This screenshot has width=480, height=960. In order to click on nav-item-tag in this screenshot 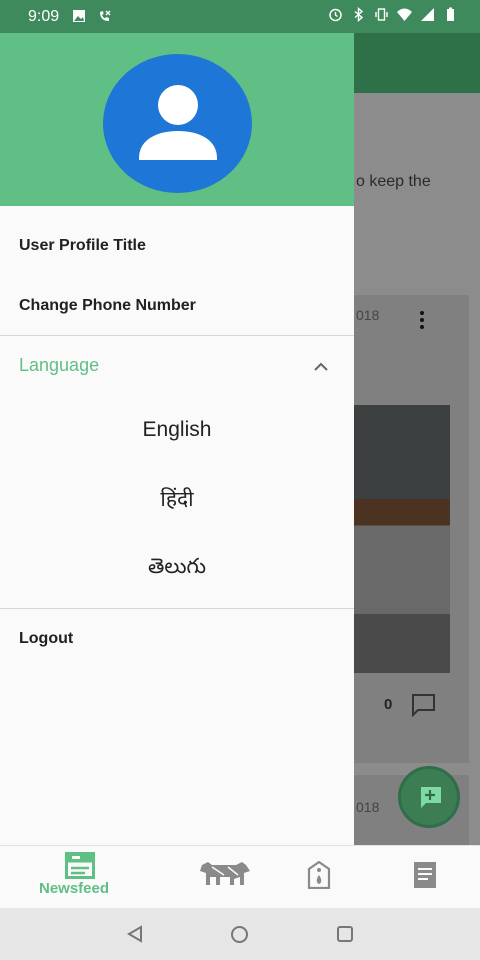, I will do `click(320, 877)`.